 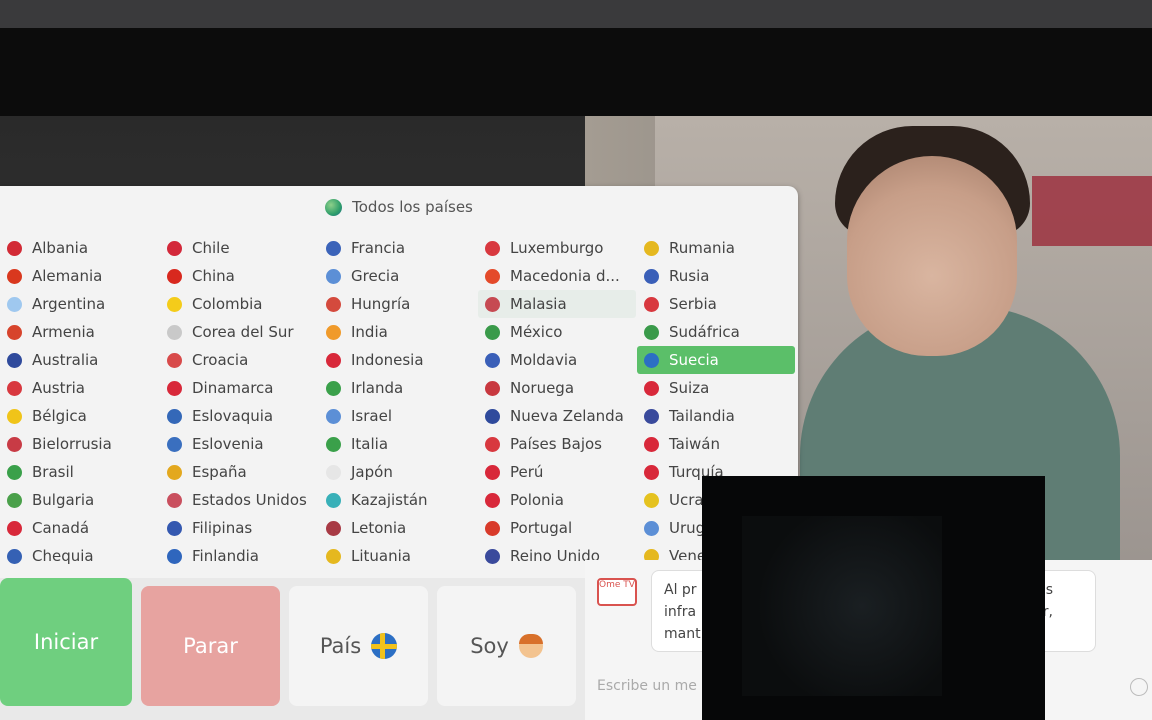 I want to click on country-item: Bulgaria, so click(x=79, y=500).